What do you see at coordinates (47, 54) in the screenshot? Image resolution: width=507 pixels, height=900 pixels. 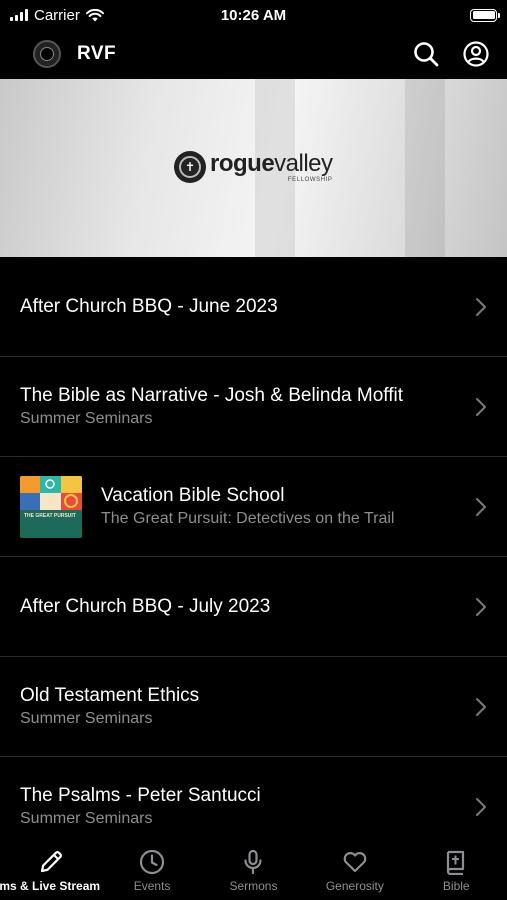 I see `app-logo` at bounding box center [47, 54].